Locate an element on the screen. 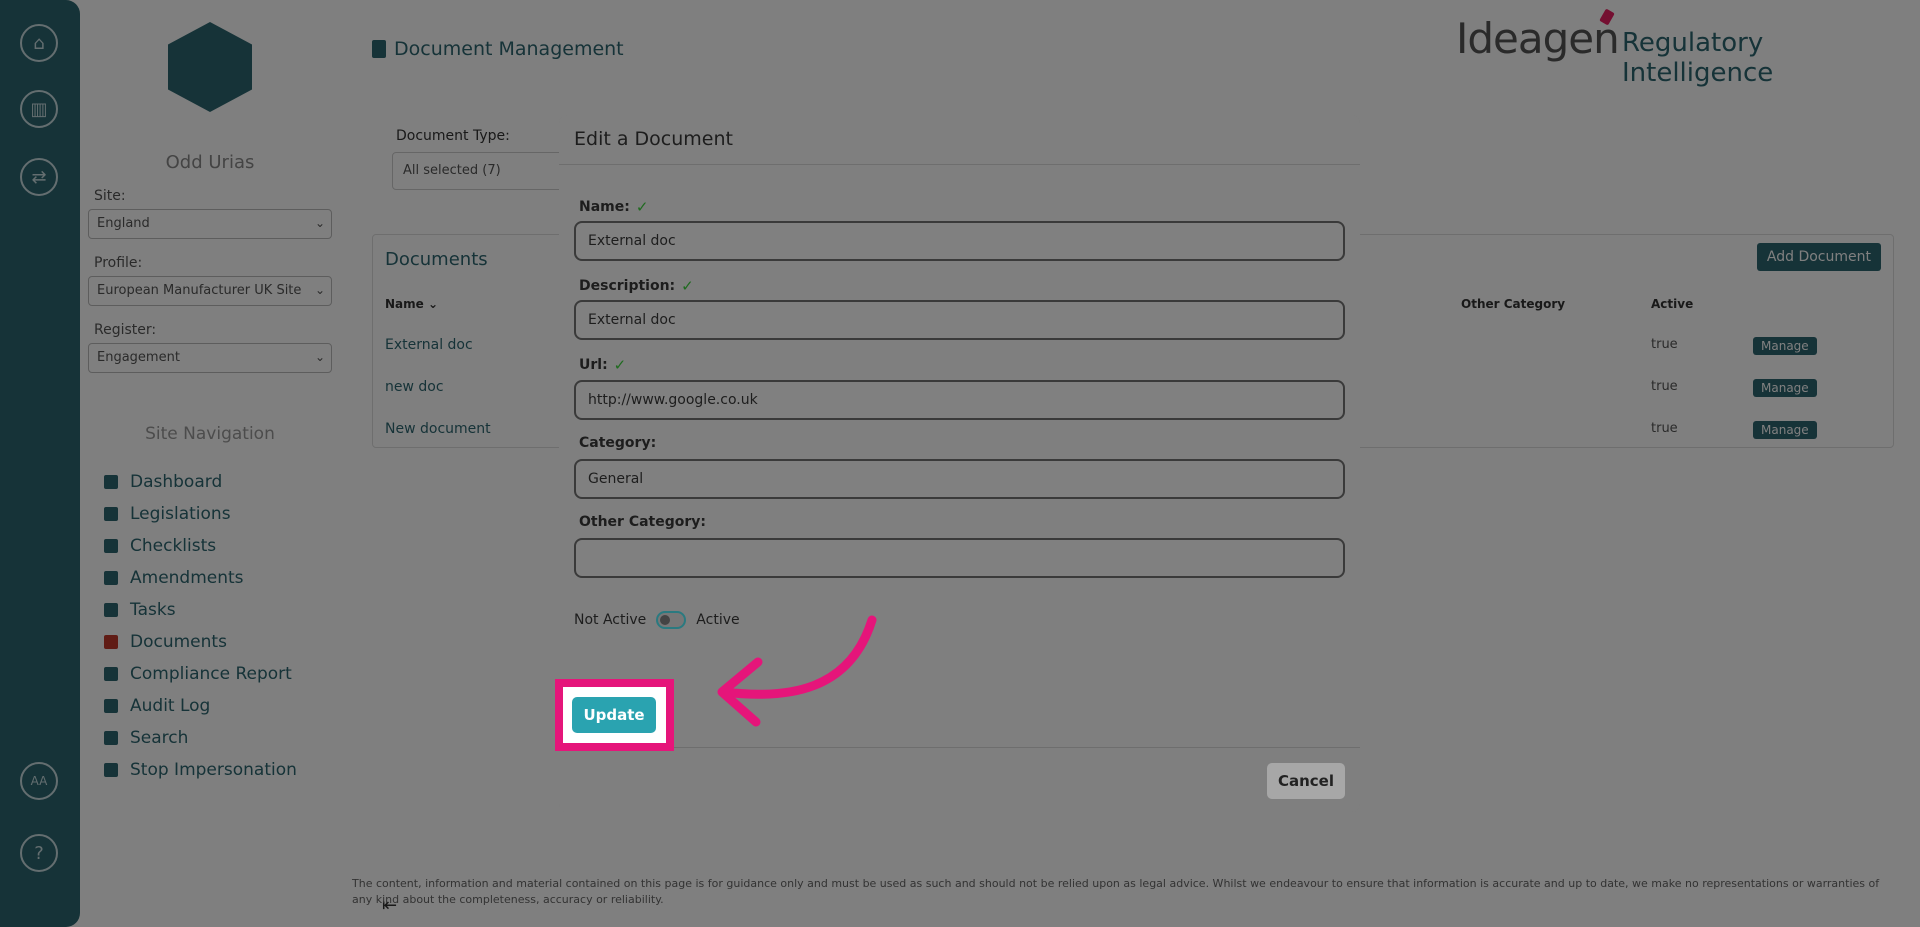  category-label-text: Category: is located at coordinates (618, 443).